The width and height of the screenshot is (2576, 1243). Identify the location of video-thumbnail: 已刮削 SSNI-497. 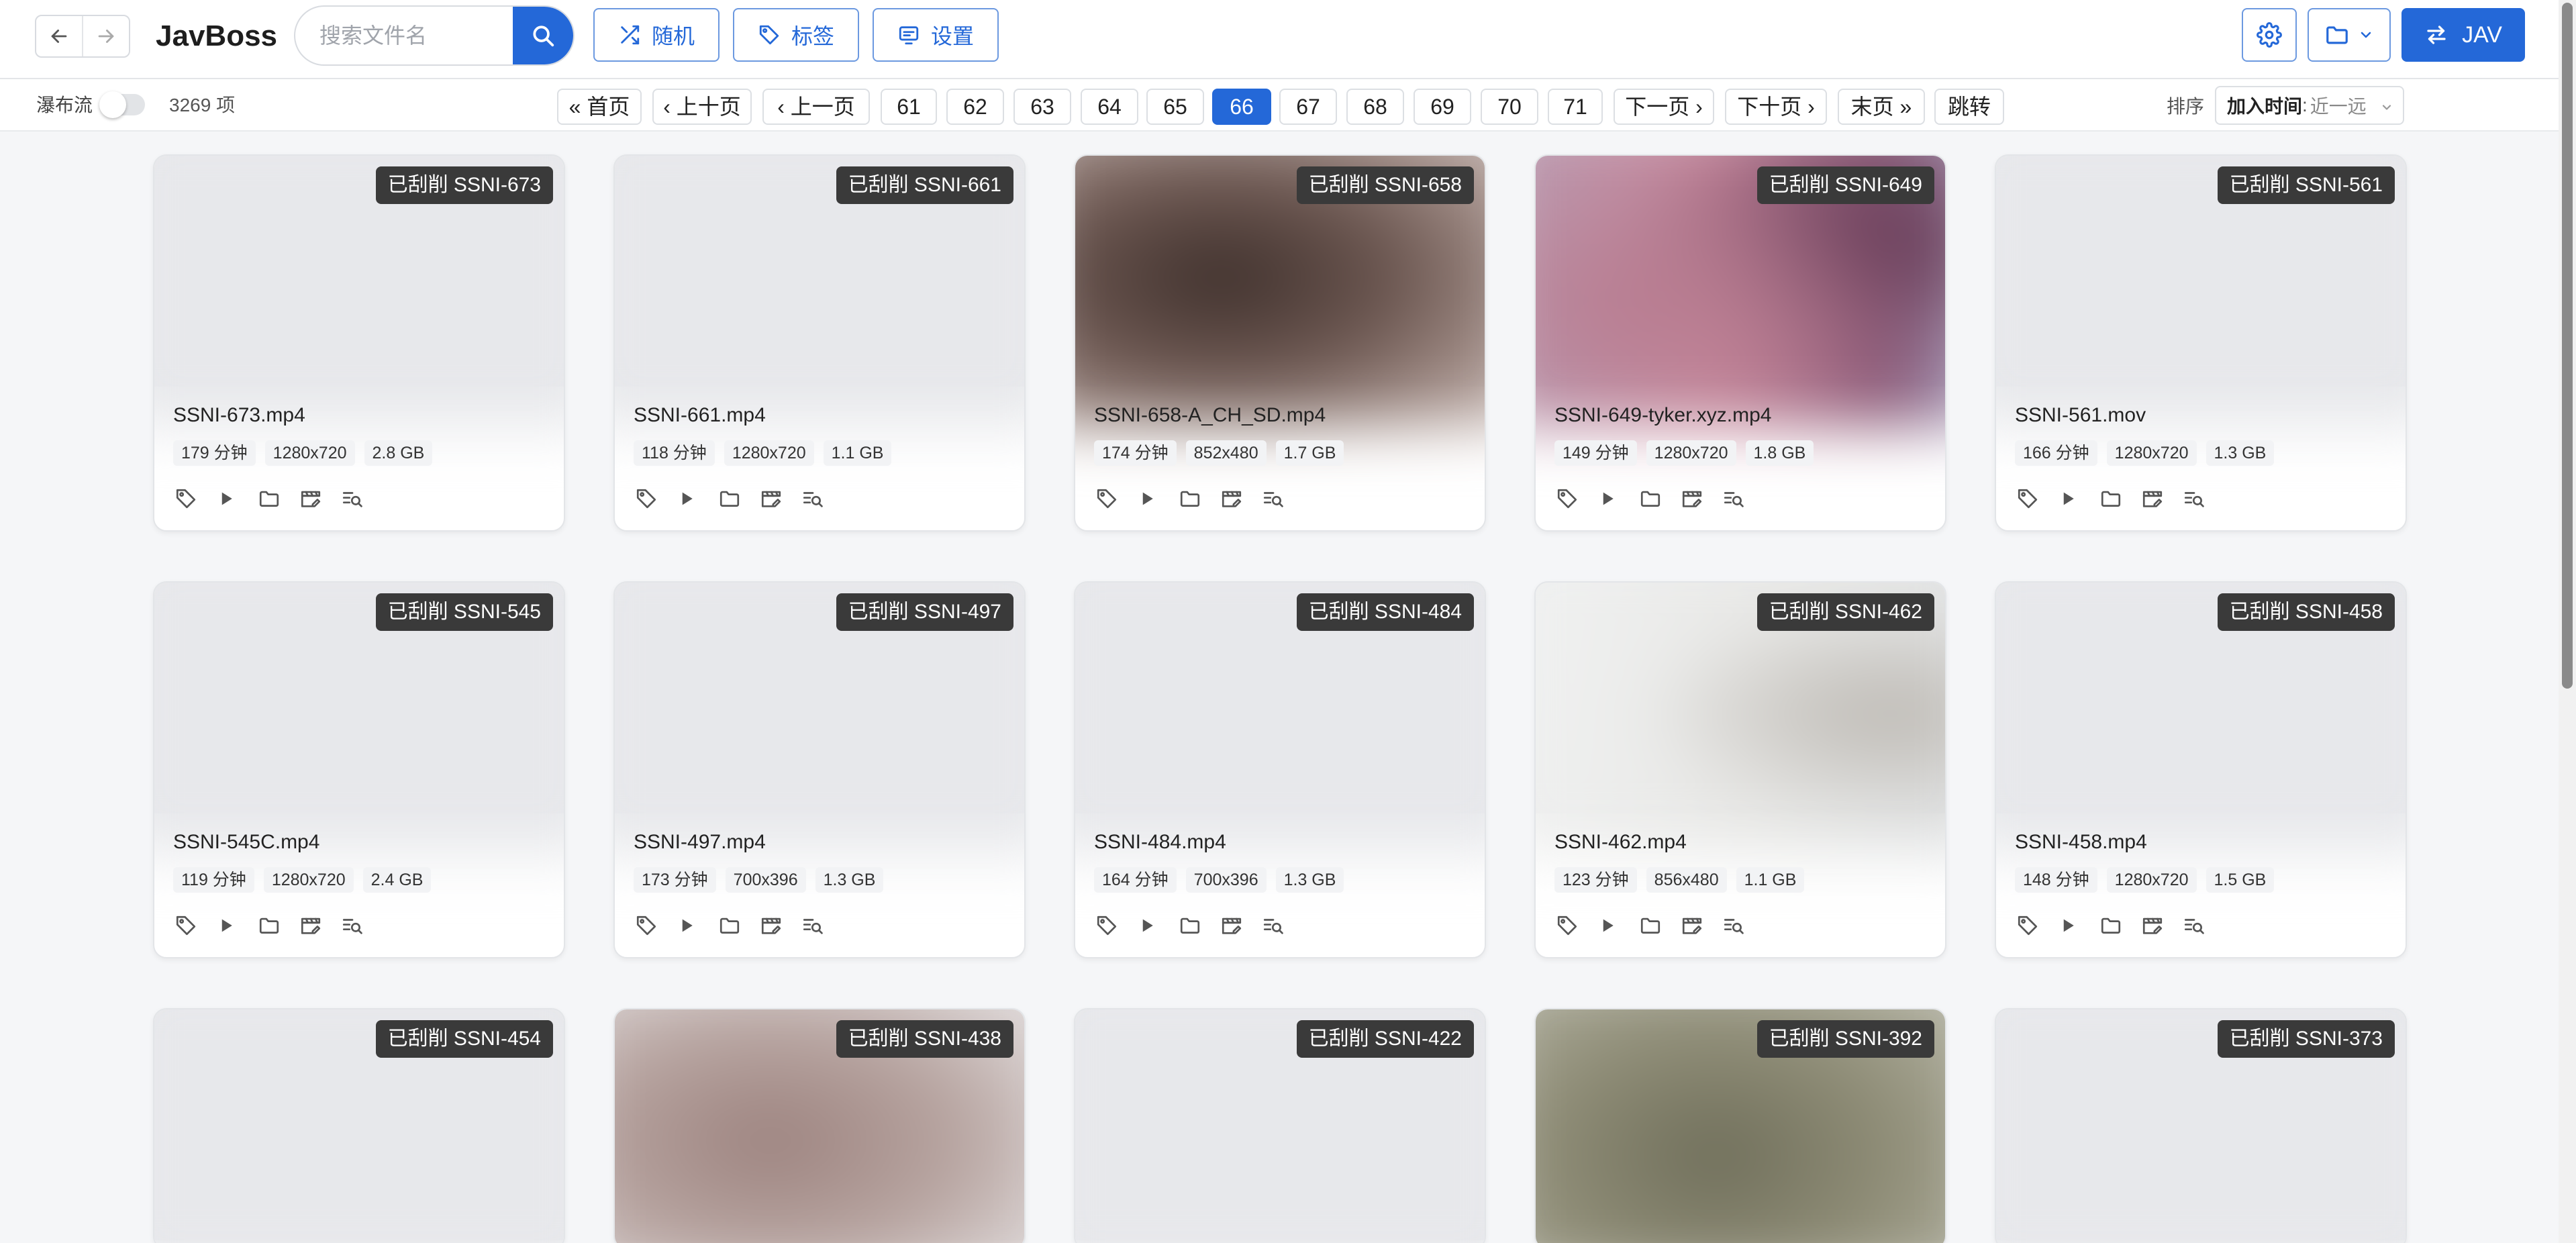
(819, 718).